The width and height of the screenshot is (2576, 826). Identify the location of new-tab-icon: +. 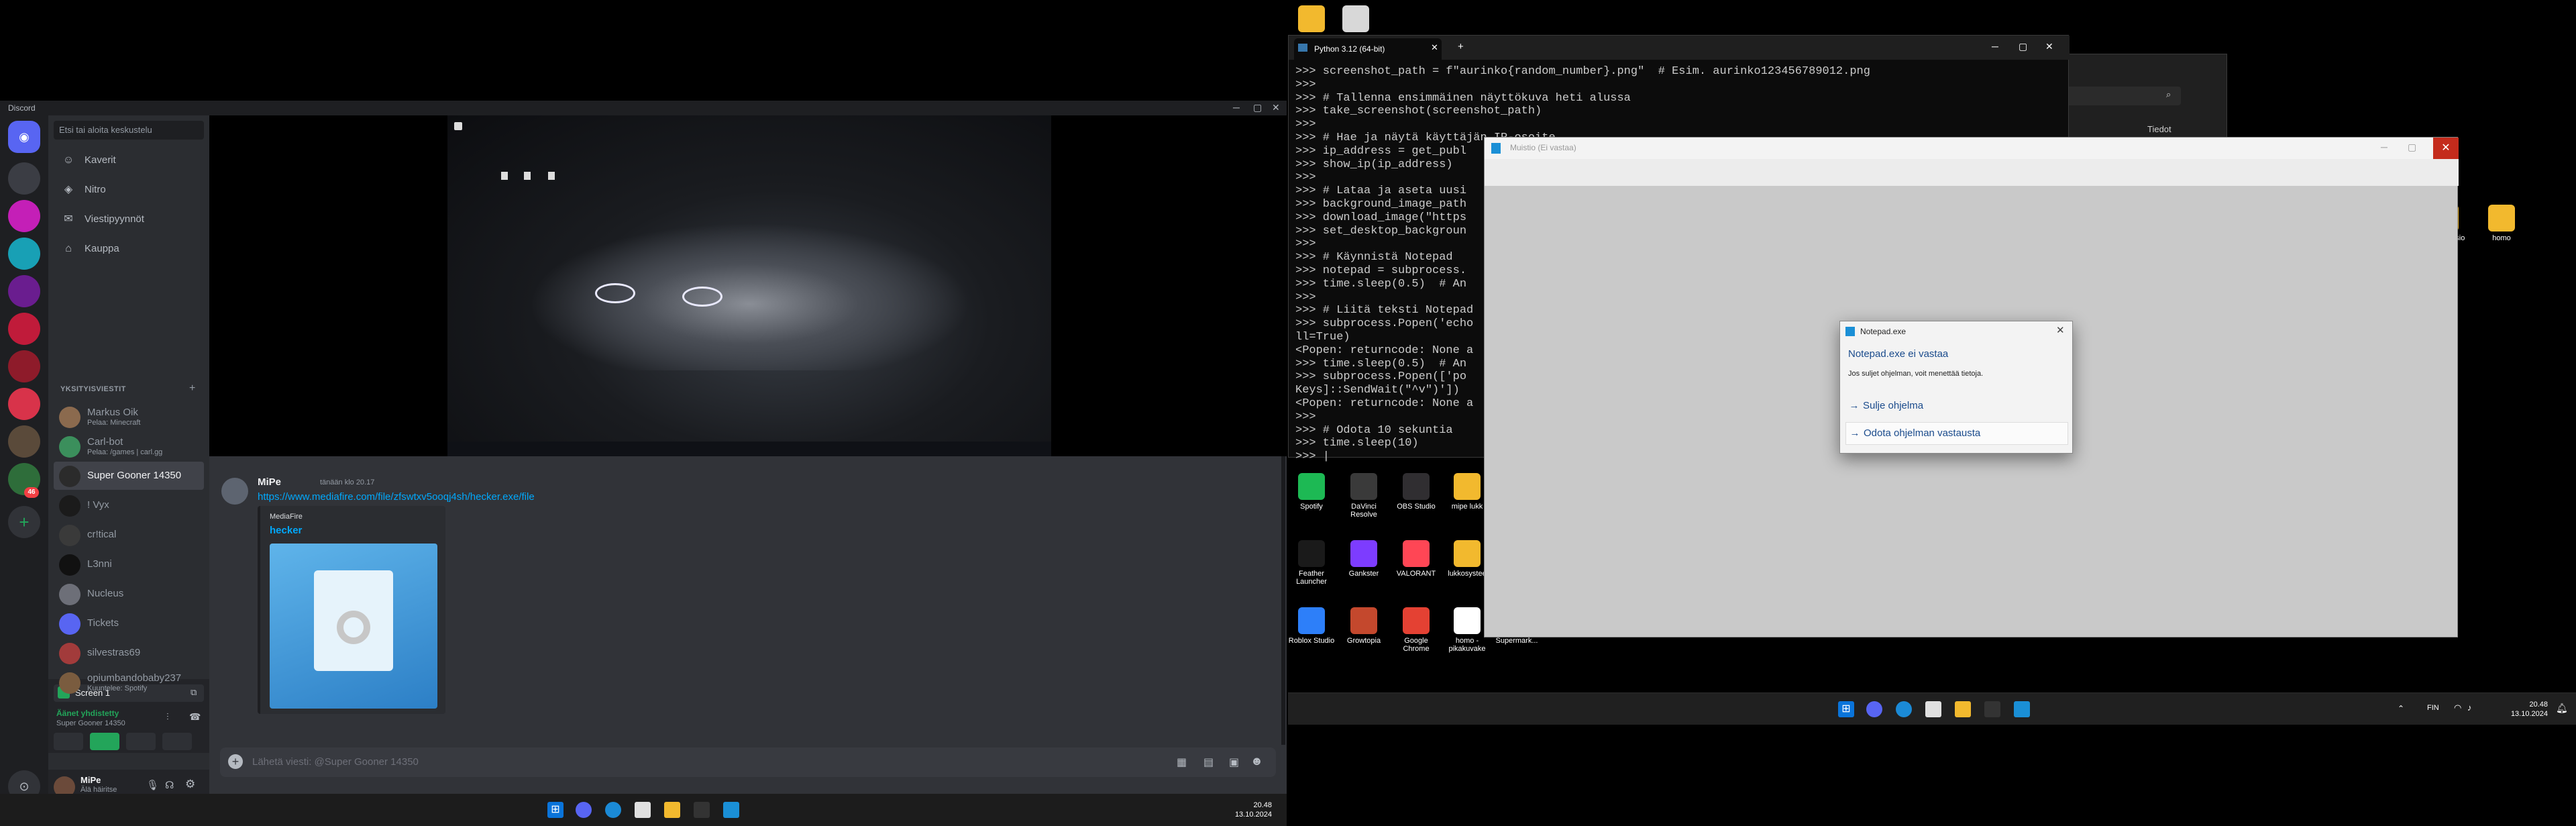
(1461, 46).